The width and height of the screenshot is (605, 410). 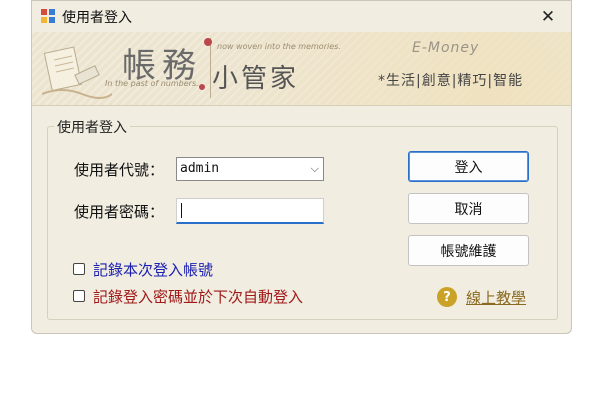 What do you see at coordinates (301, 17) in the screenshot?
I see `title-bar: 使用者登入 ✕` at bounding box center [301, 17].